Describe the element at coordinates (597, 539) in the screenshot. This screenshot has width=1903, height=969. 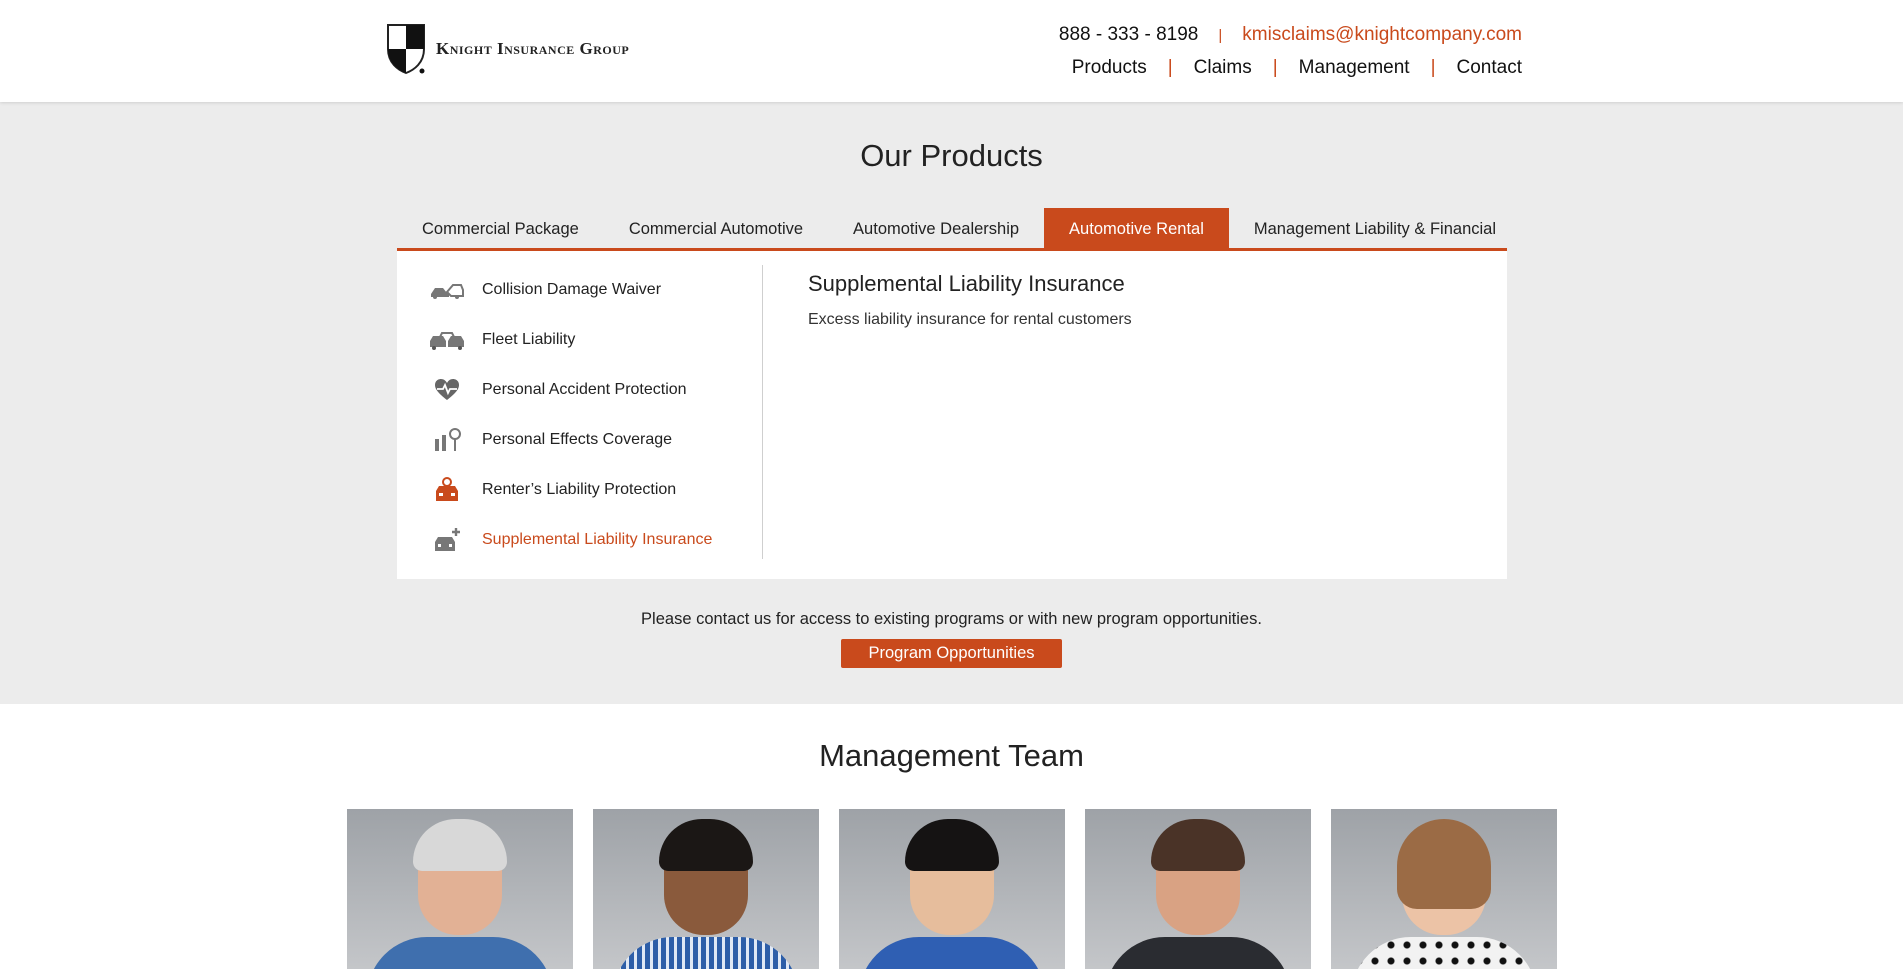
I see `list-item-label: Supplemental Liability Insurance` at that location.